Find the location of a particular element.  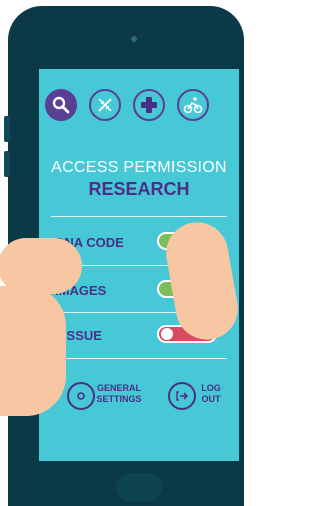

page-subtitle: RESEARCH is located at coordinates (139, 189).